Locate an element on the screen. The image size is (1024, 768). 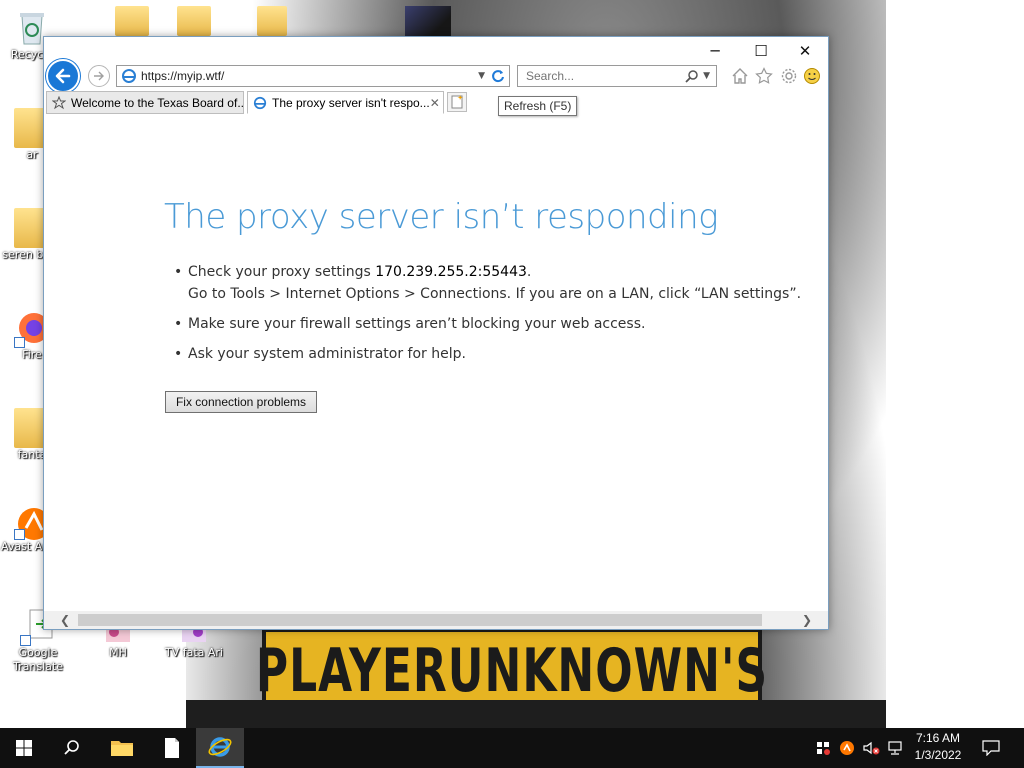
search-box: ▼ is located at coordinates (617, 76).